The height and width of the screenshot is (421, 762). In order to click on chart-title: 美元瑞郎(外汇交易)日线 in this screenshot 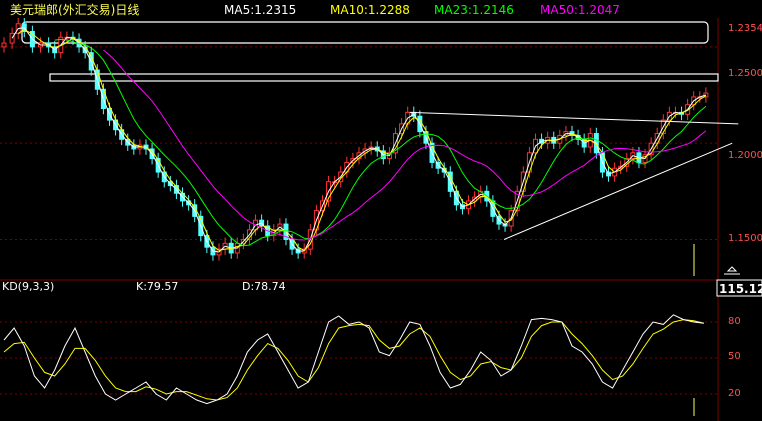, I will do `click(74, 9)`.